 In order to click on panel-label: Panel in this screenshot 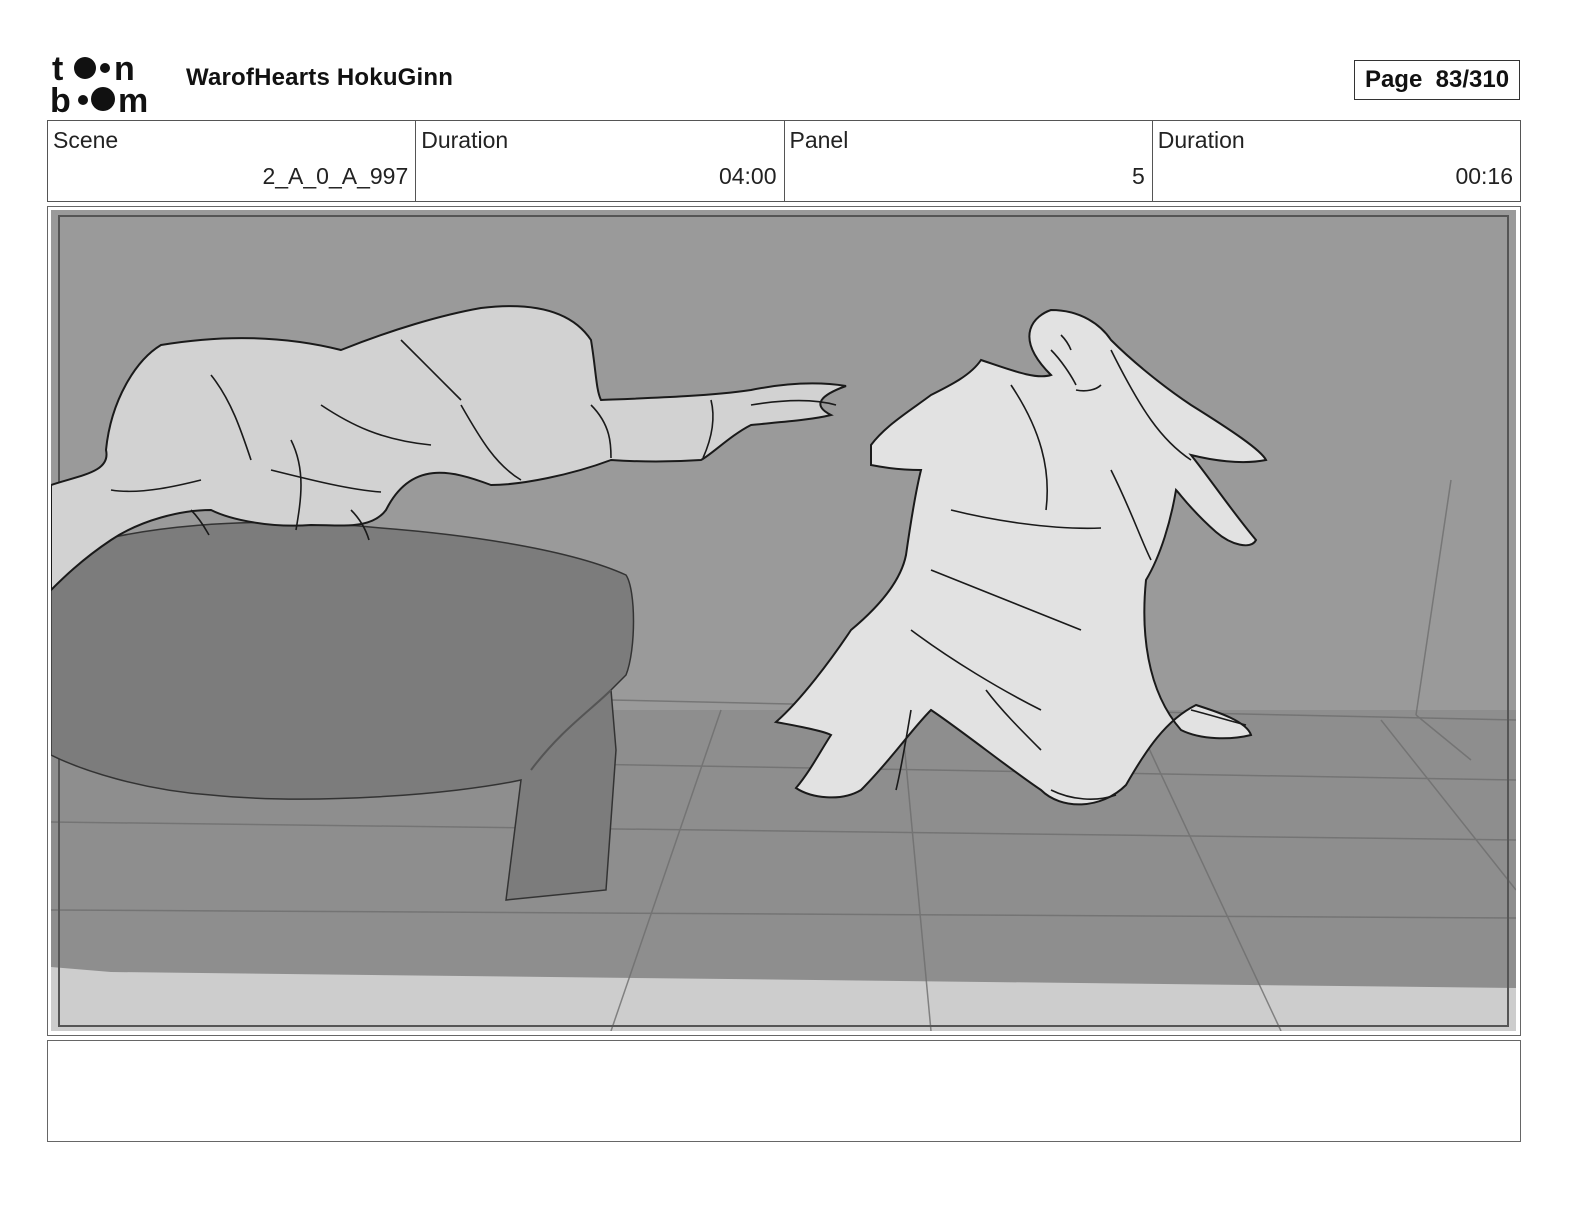, I will do `click(819, 140)`.